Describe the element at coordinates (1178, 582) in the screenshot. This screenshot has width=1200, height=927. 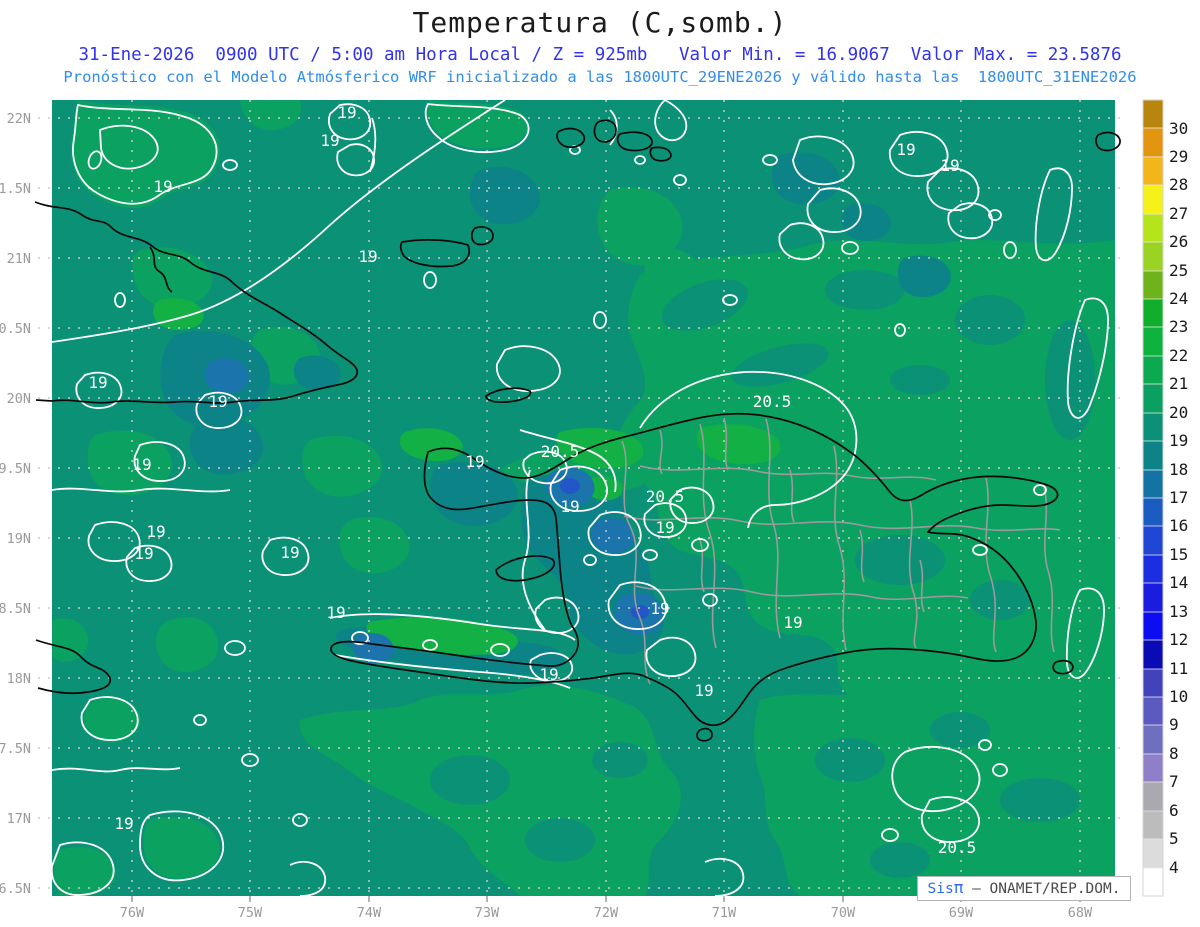
I see `colorbar-tick-label: 14` at that location.